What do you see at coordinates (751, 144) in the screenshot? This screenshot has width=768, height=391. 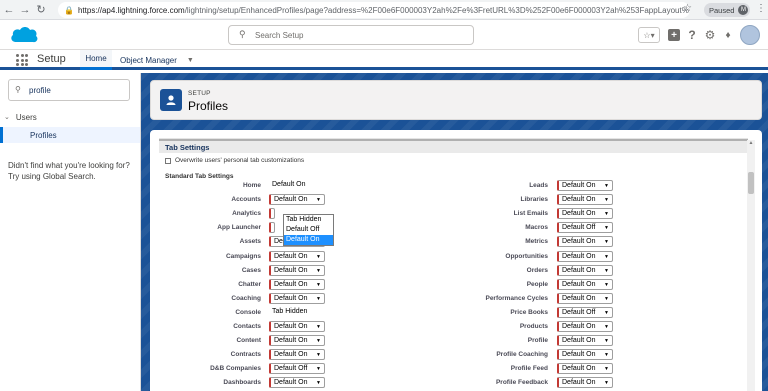 I see `scroll-up-icon: ▲` at bounding box center [751, 144].